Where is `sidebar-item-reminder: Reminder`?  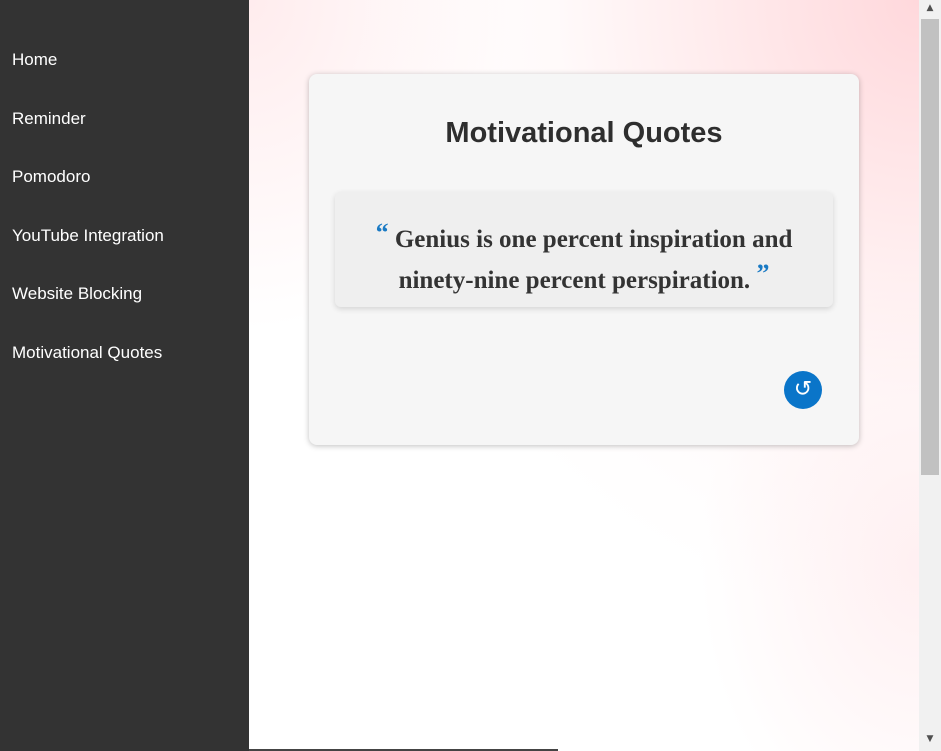 sidebar-item-reminder: Reminder is located at coordinates (49, 119).